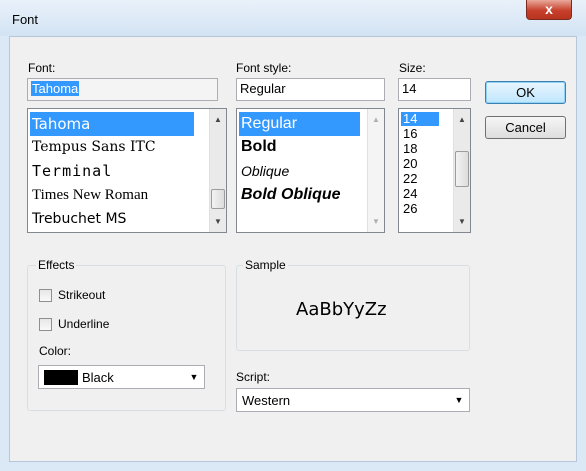 The image size is (586, 471). I want to click on cancel-button: Cancel, so click(525, 127).